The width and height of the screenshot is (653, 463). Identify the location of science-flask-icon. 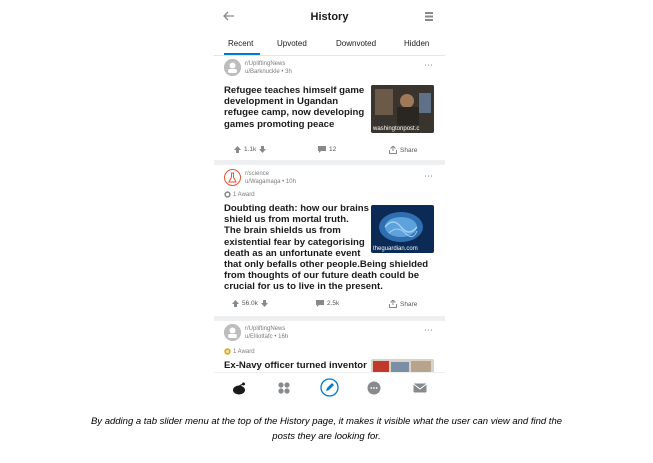
(232, 177).